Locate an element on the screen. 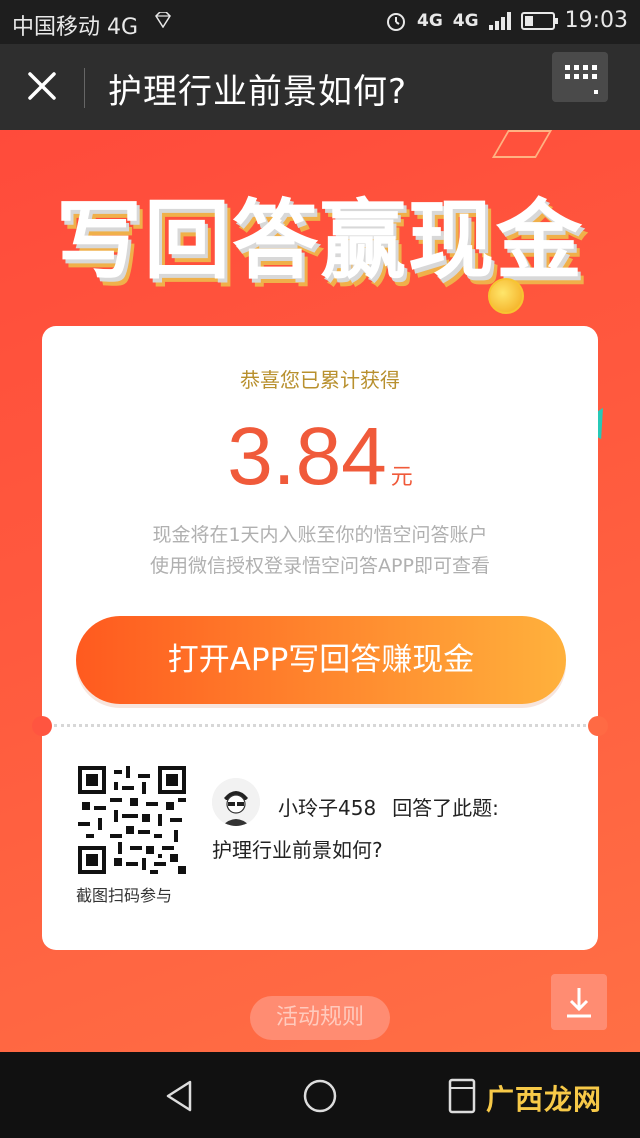 This screenshot has width=640, height=1138. download-icon is located at coordinates (579, 1002).